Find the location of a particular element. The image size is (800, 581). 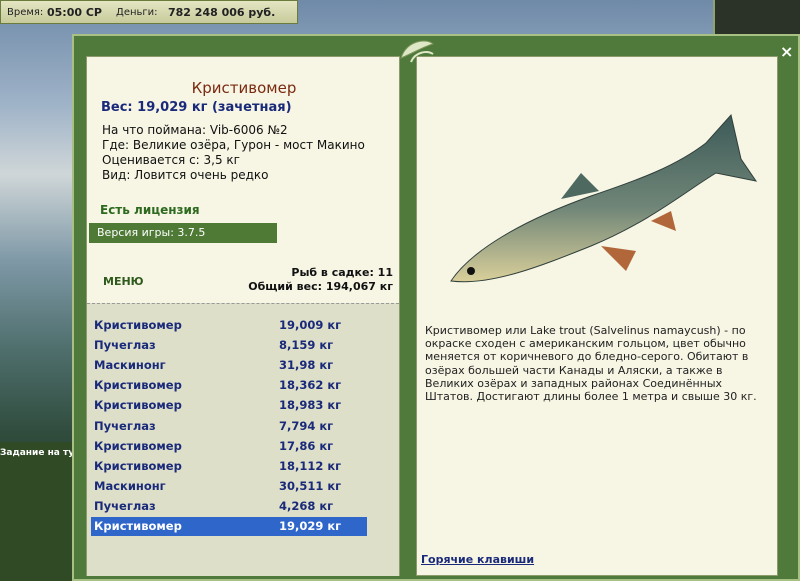

catch-fish-weight: 19,009 кг is located at coordinates (310, 325).